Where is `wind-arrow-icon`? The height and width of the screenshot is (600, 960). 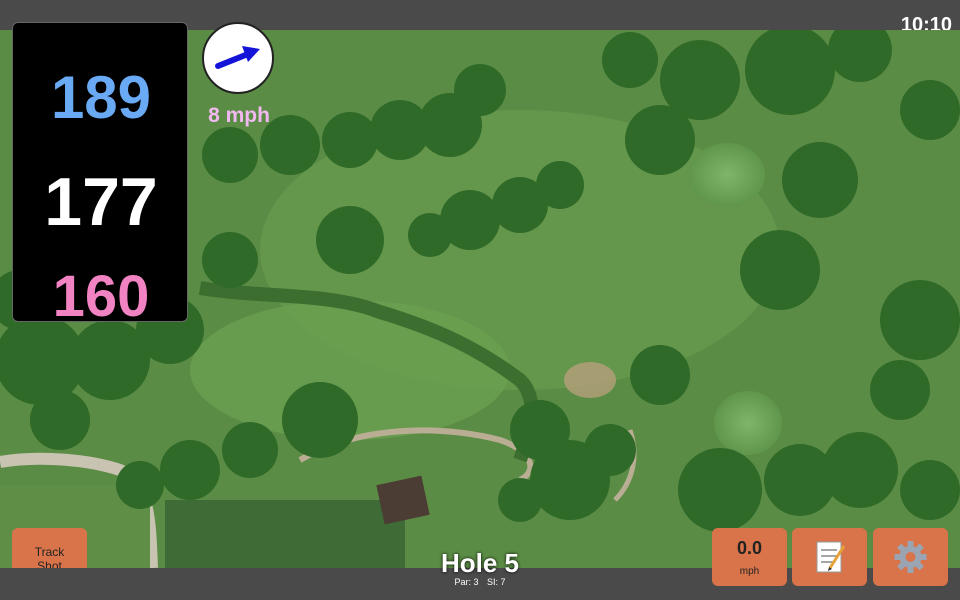 wind-arrow-icon is located at coordinates (237, 57).